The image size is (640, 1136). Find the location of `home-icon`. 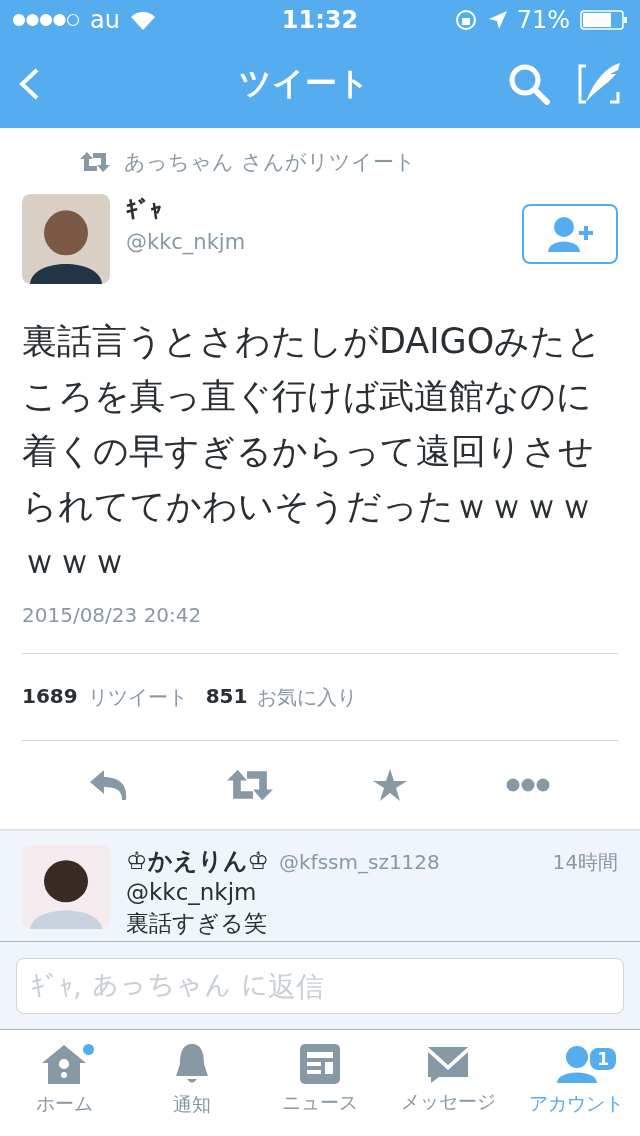

home-icon is located at coordinates (64, 1063).